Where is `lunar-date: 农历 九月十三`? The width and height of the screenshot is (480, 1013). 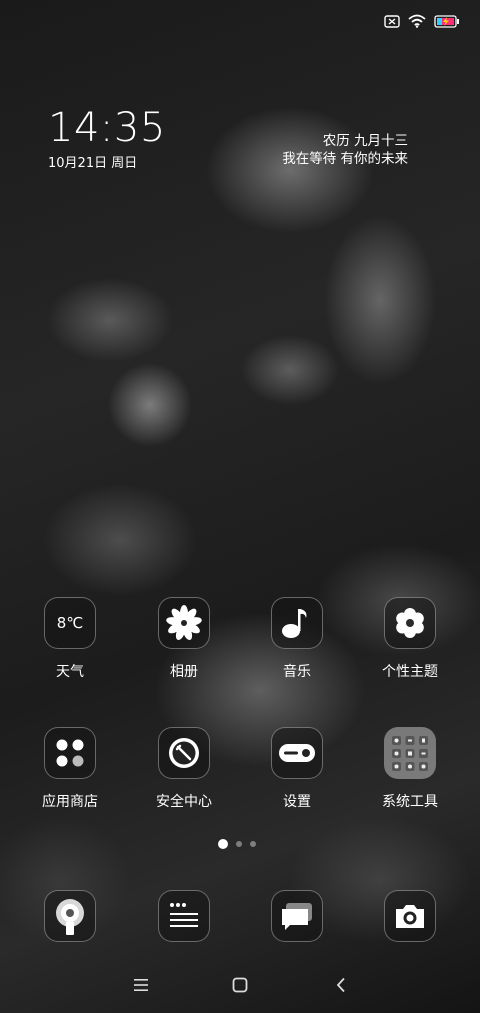
lunar-date: 农历 九月十三 is located at coordinates (365, 141).